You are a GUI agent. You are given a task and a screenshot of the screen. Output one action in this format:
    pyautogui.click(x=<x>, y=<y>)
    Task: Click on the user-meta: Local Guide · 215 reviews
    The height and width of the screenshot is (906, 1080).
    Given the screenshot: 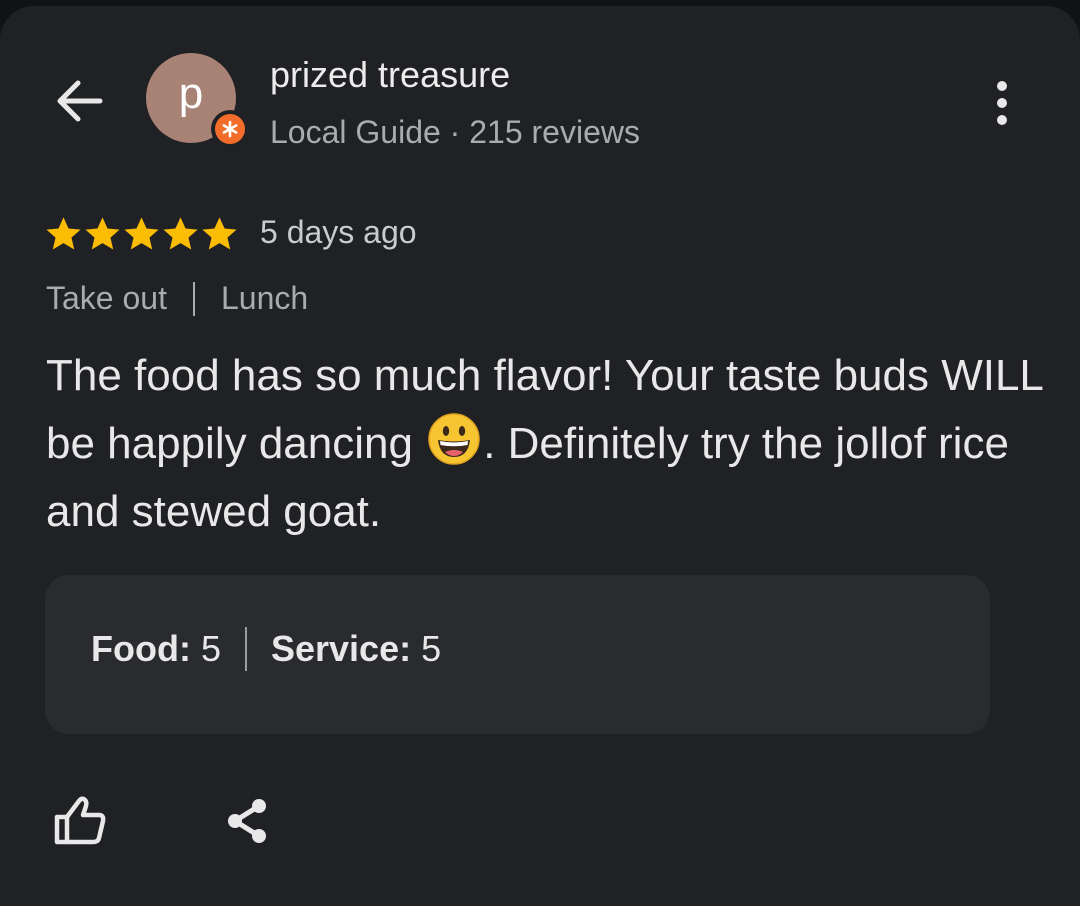 What is the action you would take?
    pyautogui.click(x=455, y=132)
    